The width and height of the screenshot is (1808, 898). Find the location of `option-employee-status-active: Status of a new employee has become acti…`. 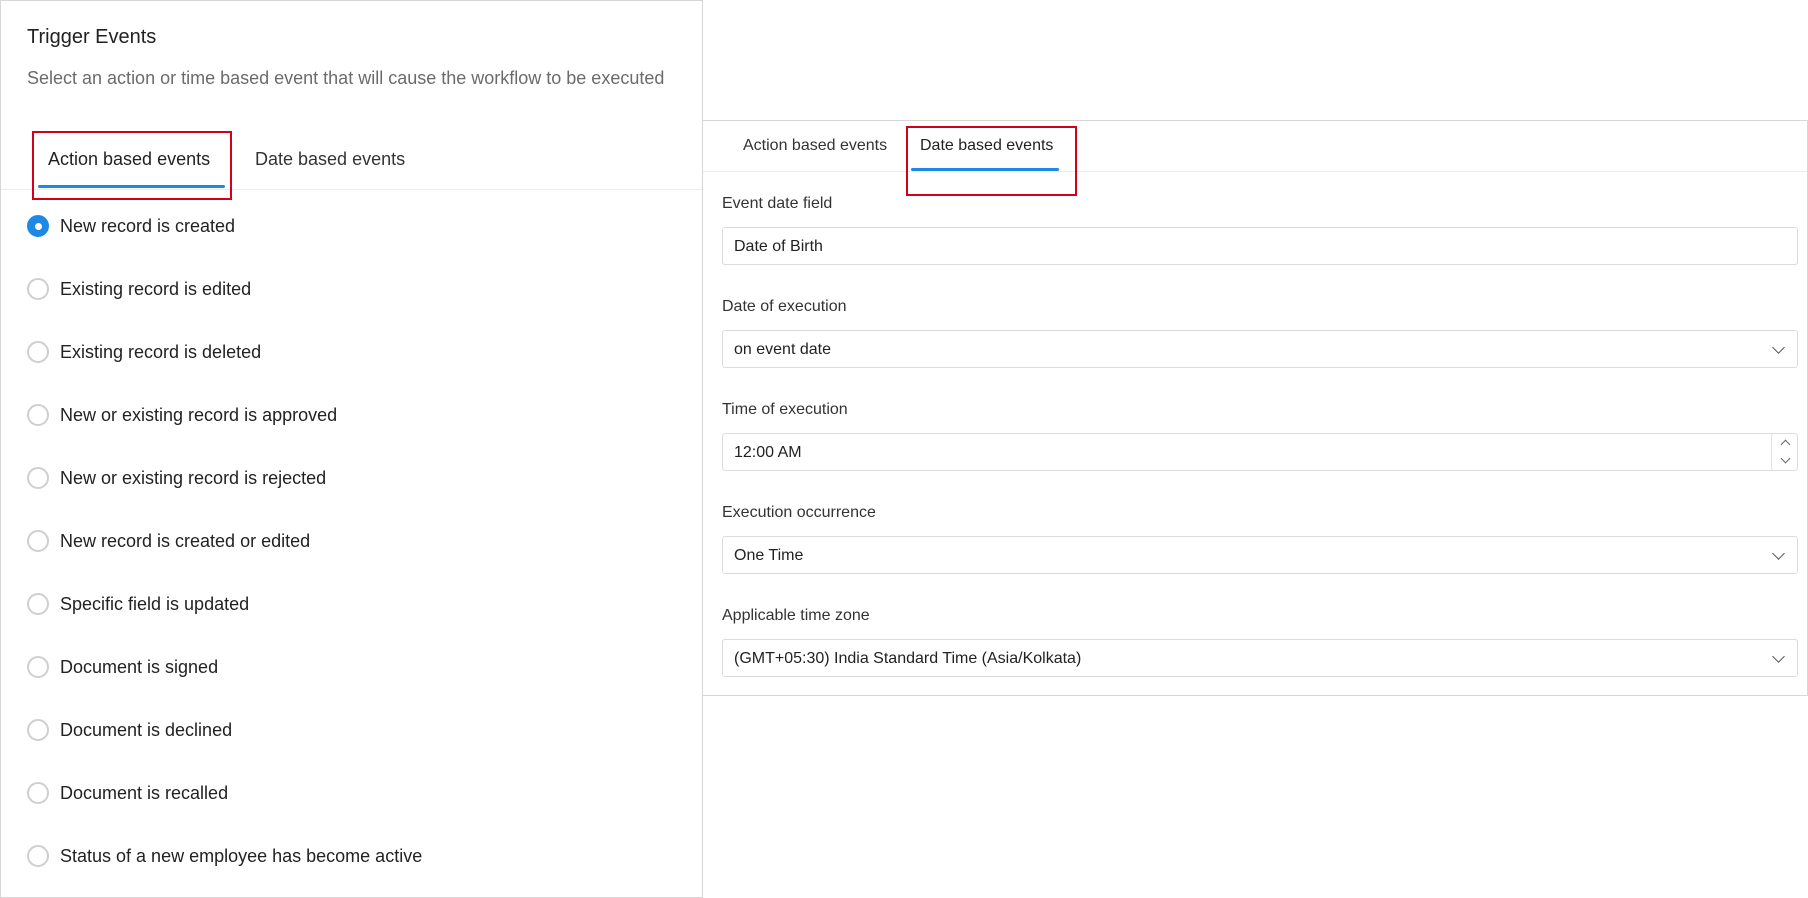

option-employee-status-active: Status of a new employee has become acti… is located at coordinates (224, 856).